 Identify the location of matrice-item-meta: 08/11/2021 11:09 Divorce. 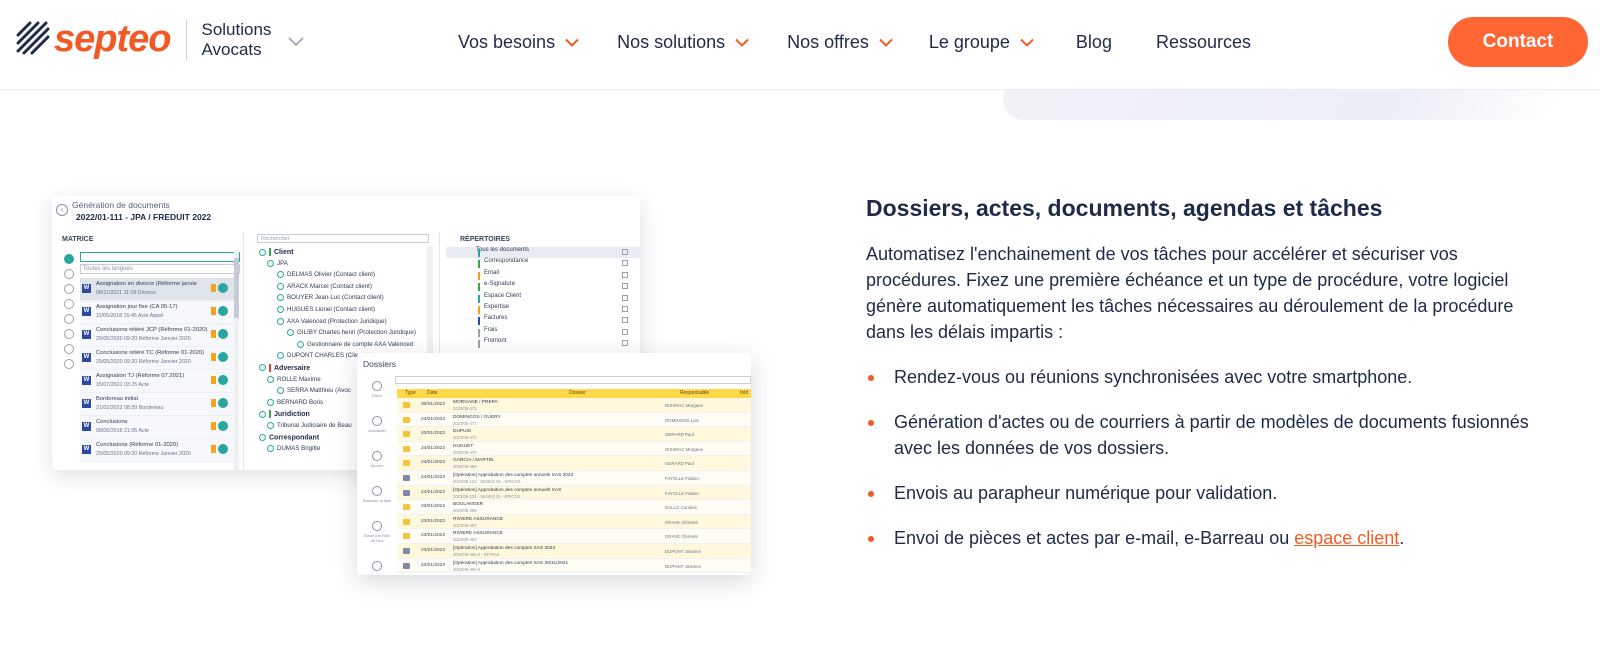
(126, 293).